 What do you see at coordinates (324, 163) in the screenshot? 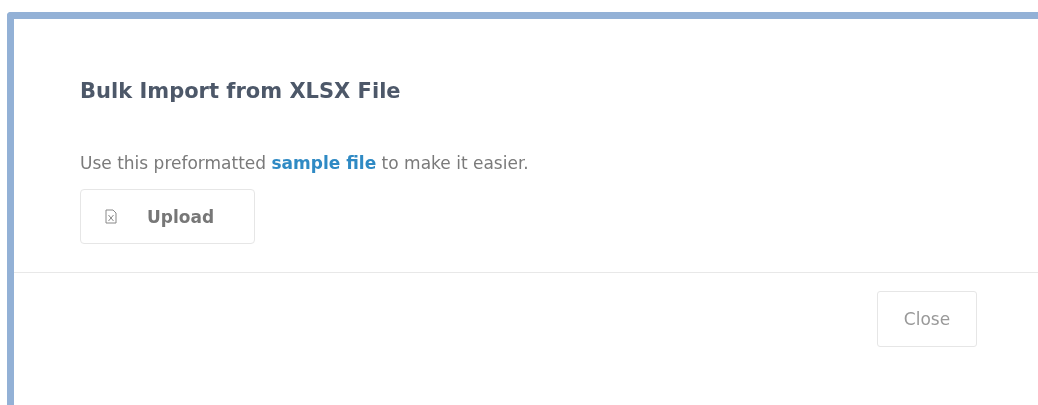
I see `sample-file-link: sample file` at bounding box center [324, 163].